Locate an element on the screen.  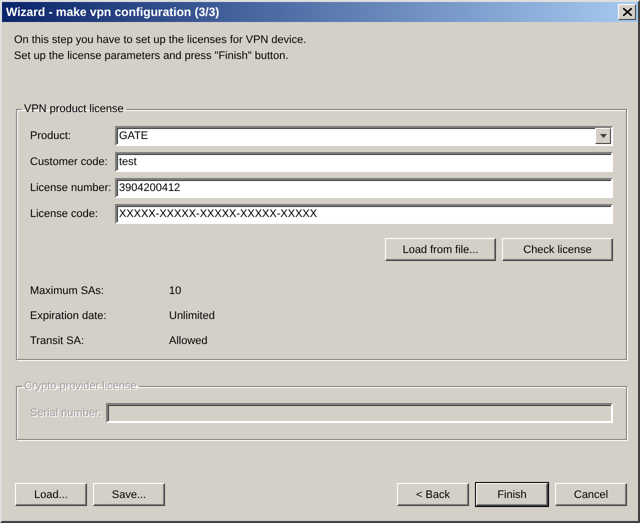
product-dropdown: GATE is located at coordinates (364, 136).